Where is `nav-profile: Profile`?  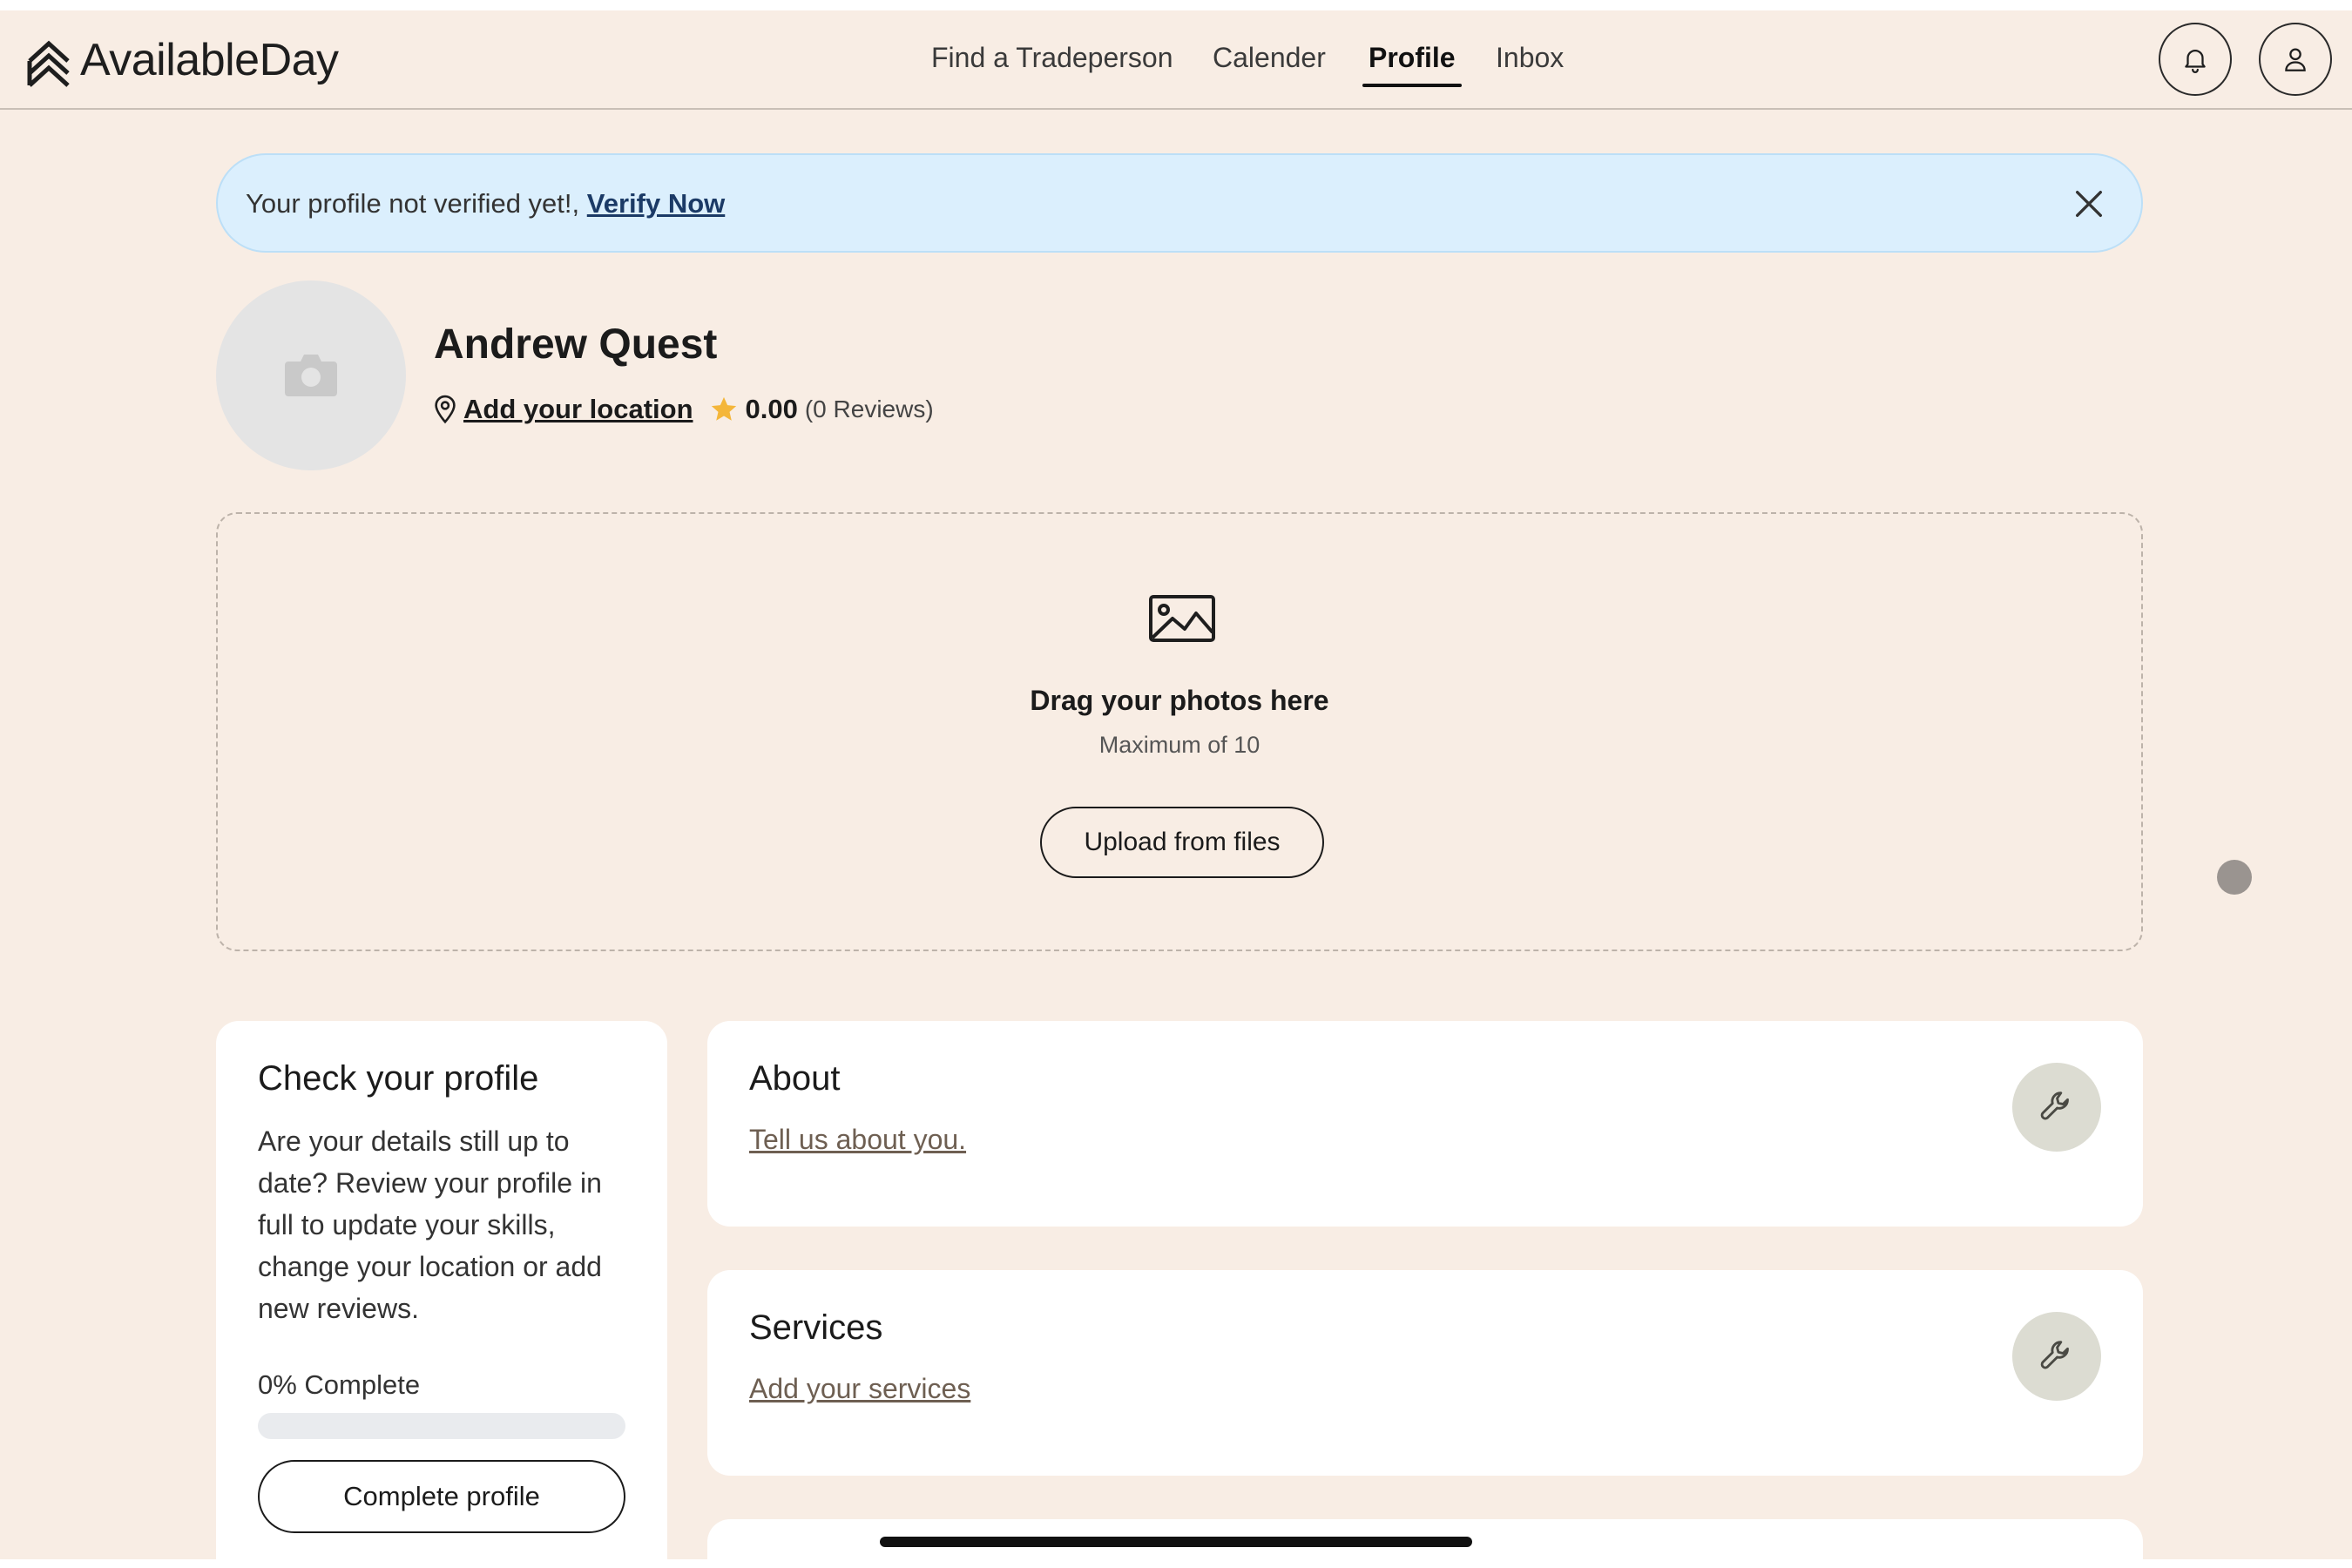 nav-profile: Profile is located at coordinates (1412, 58).